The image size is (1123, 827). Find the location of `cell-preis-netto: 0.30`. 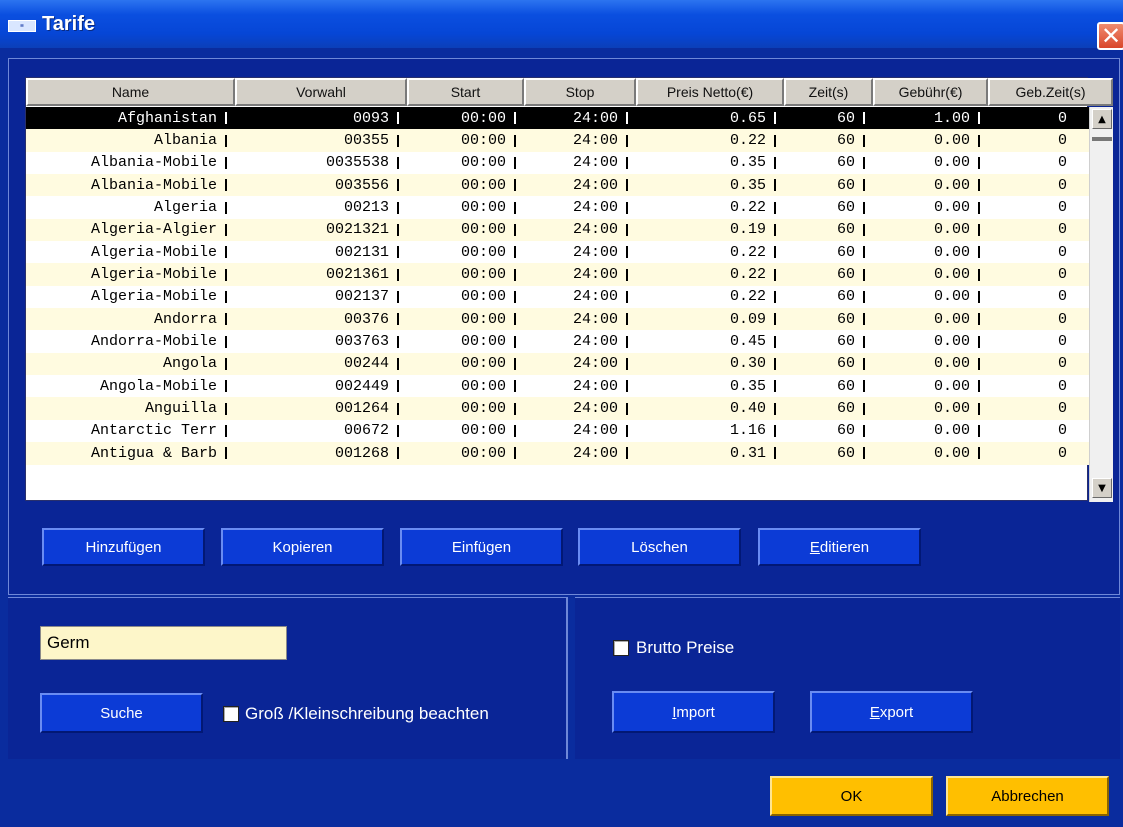

cell-preis-netto: 0.30 is located at coordinates (710, 364).